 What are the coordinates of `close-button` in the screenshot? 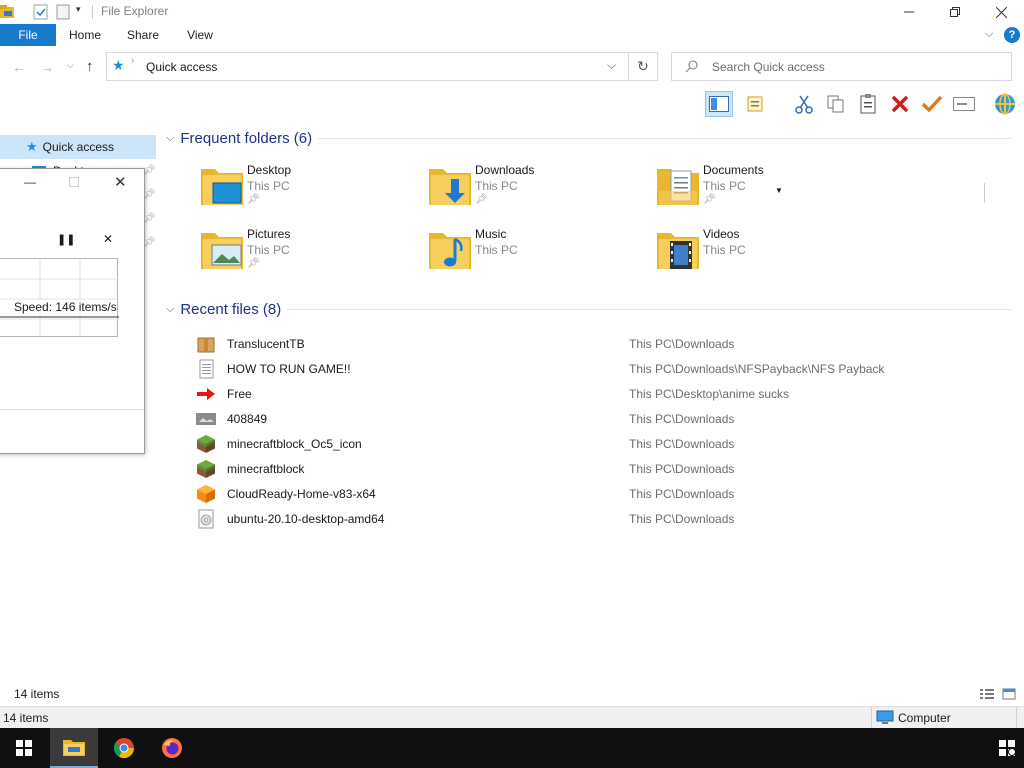 It's located at (1001, 12).